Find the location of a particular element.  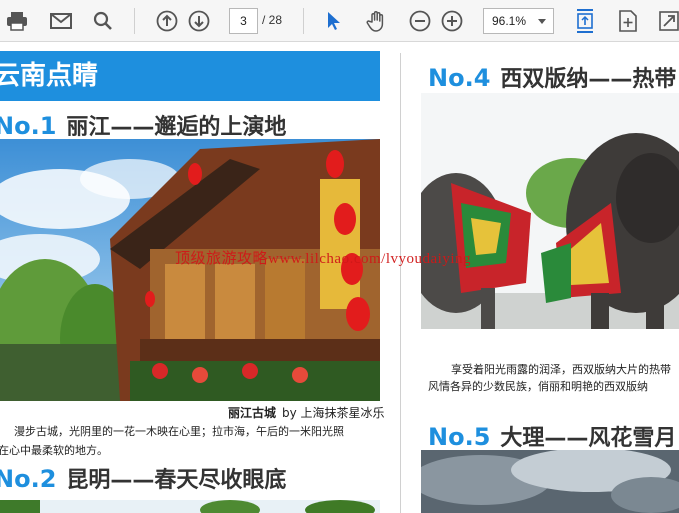

email-icon is located at coordinates (61, 21).